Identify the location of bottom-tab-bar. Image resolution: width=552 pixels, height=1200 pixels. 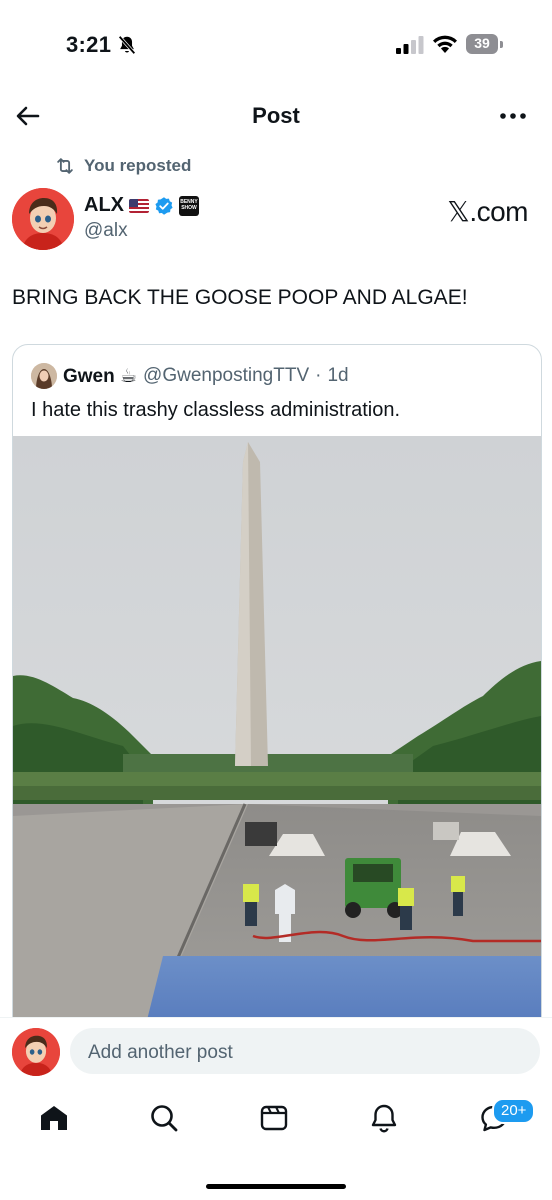
(276, 1123).